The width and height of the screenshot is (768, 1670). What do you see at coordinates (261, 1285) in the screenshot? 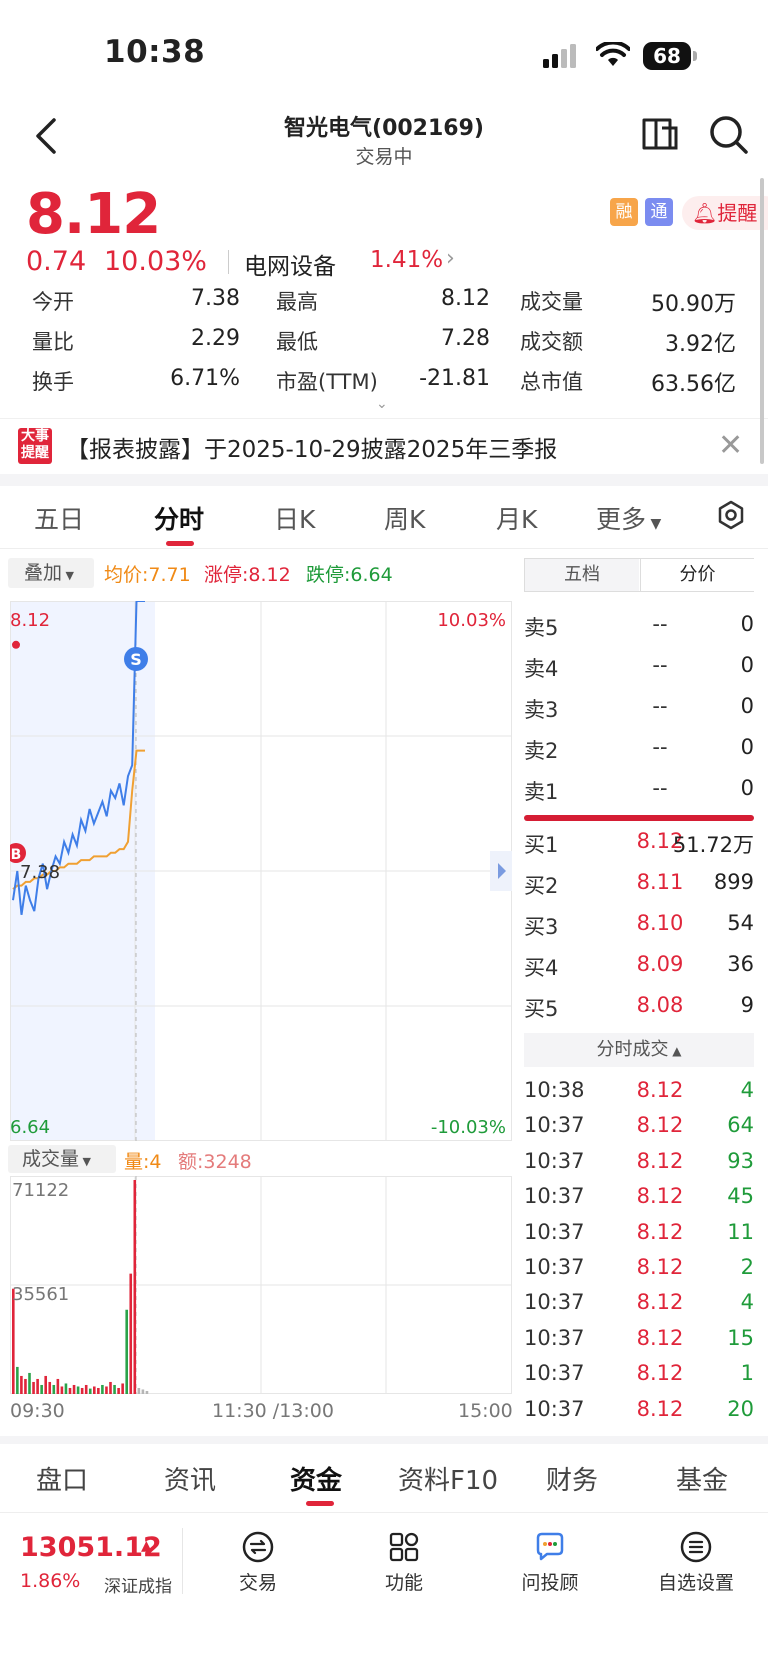
I see `volume-chart: 71122 35561` at bounding box center [261, 1285].